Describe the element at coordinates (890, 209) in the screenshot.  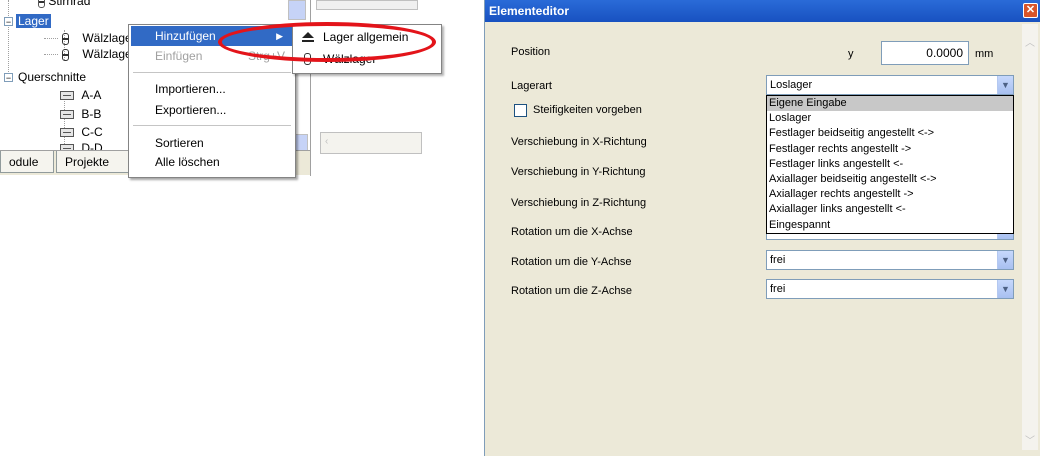
I see `lagerart-option: Axiallager links angestellt <-` at that location.